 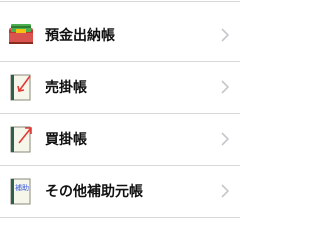 What do you see at coordinates (21, 34) in the screenshot?
I see `cashbook-icon` at bounding box center [21, 34].